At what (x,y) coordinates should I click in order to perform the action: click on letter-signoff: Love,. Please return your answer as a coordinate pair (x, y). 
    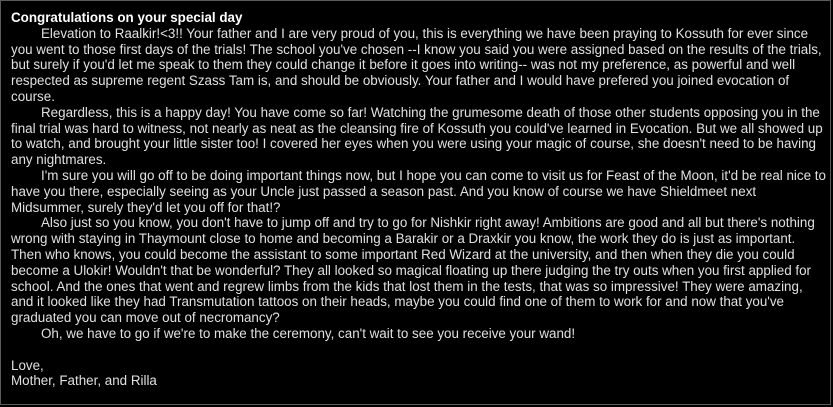
    Looking at the image, I should click on (27, 365).